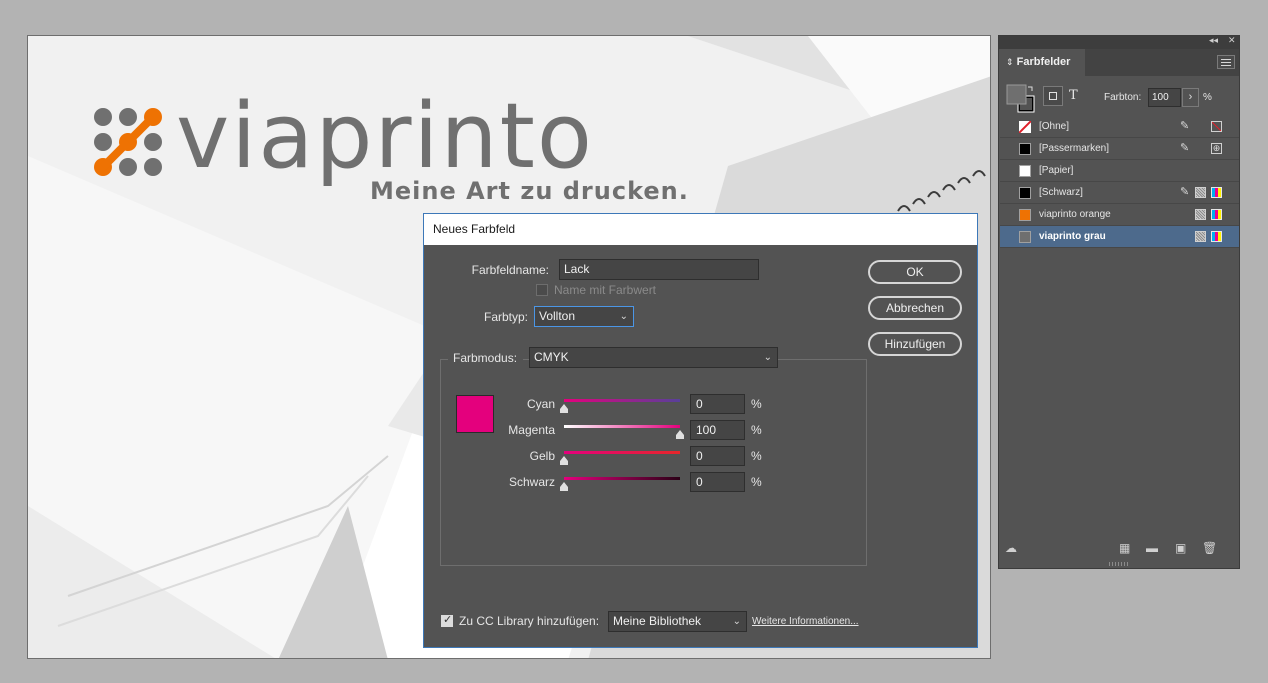  I want to click on name-with-value-label: Name mit Farbwert, so click(605, 290).